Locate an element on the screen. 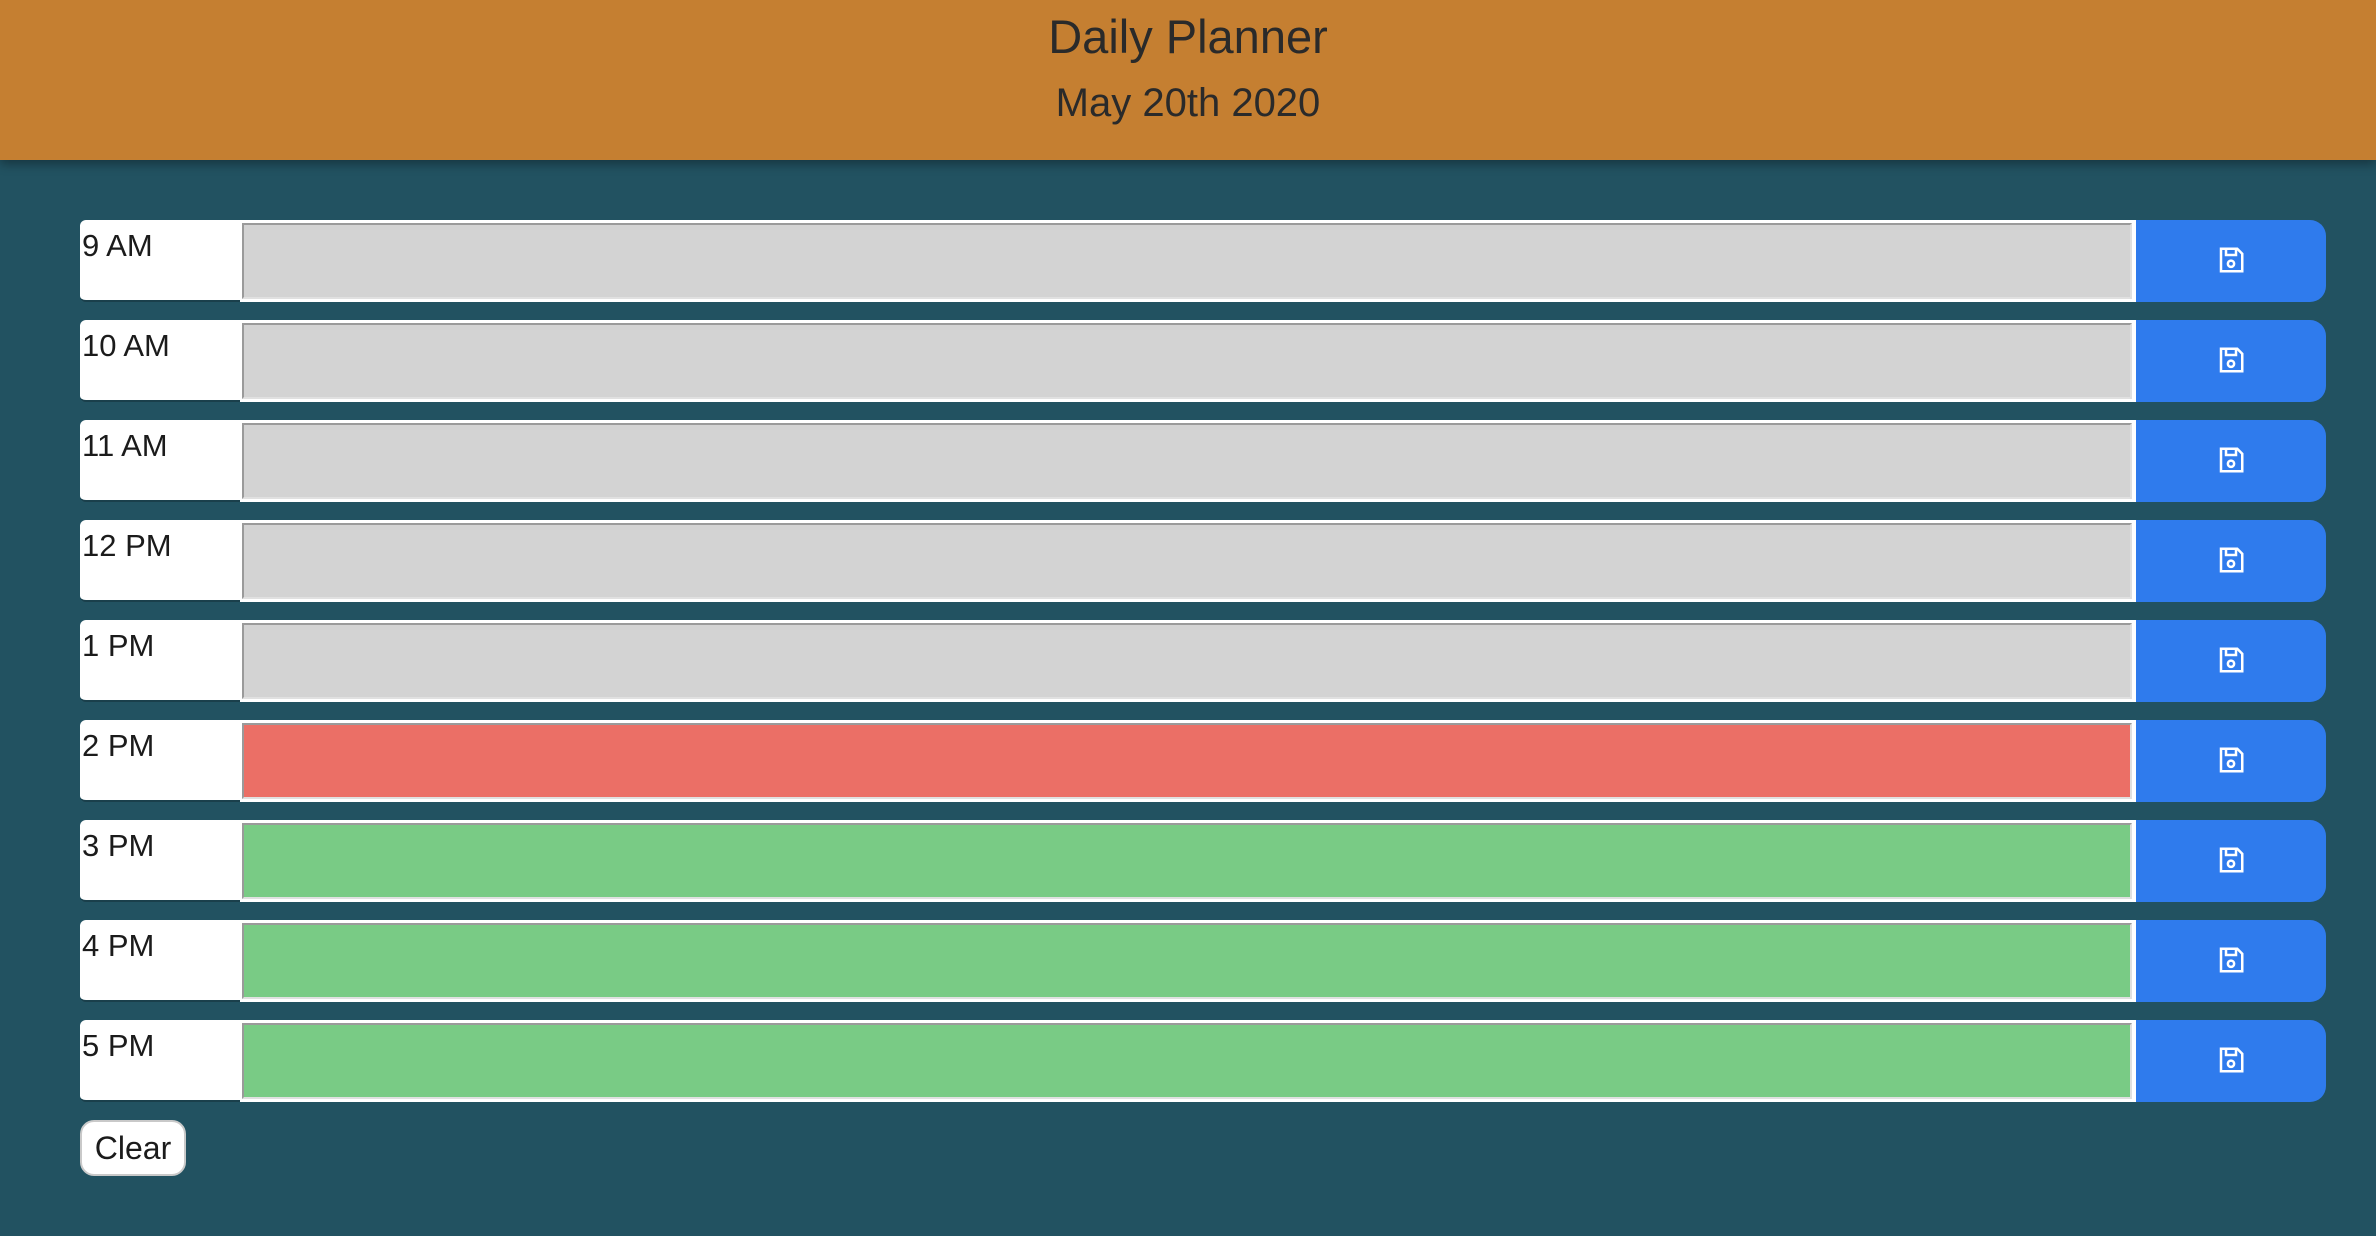 This screenshot has width=2376, height=1236. time-block-row: 2 PM is located at coordinates (1203, 761).